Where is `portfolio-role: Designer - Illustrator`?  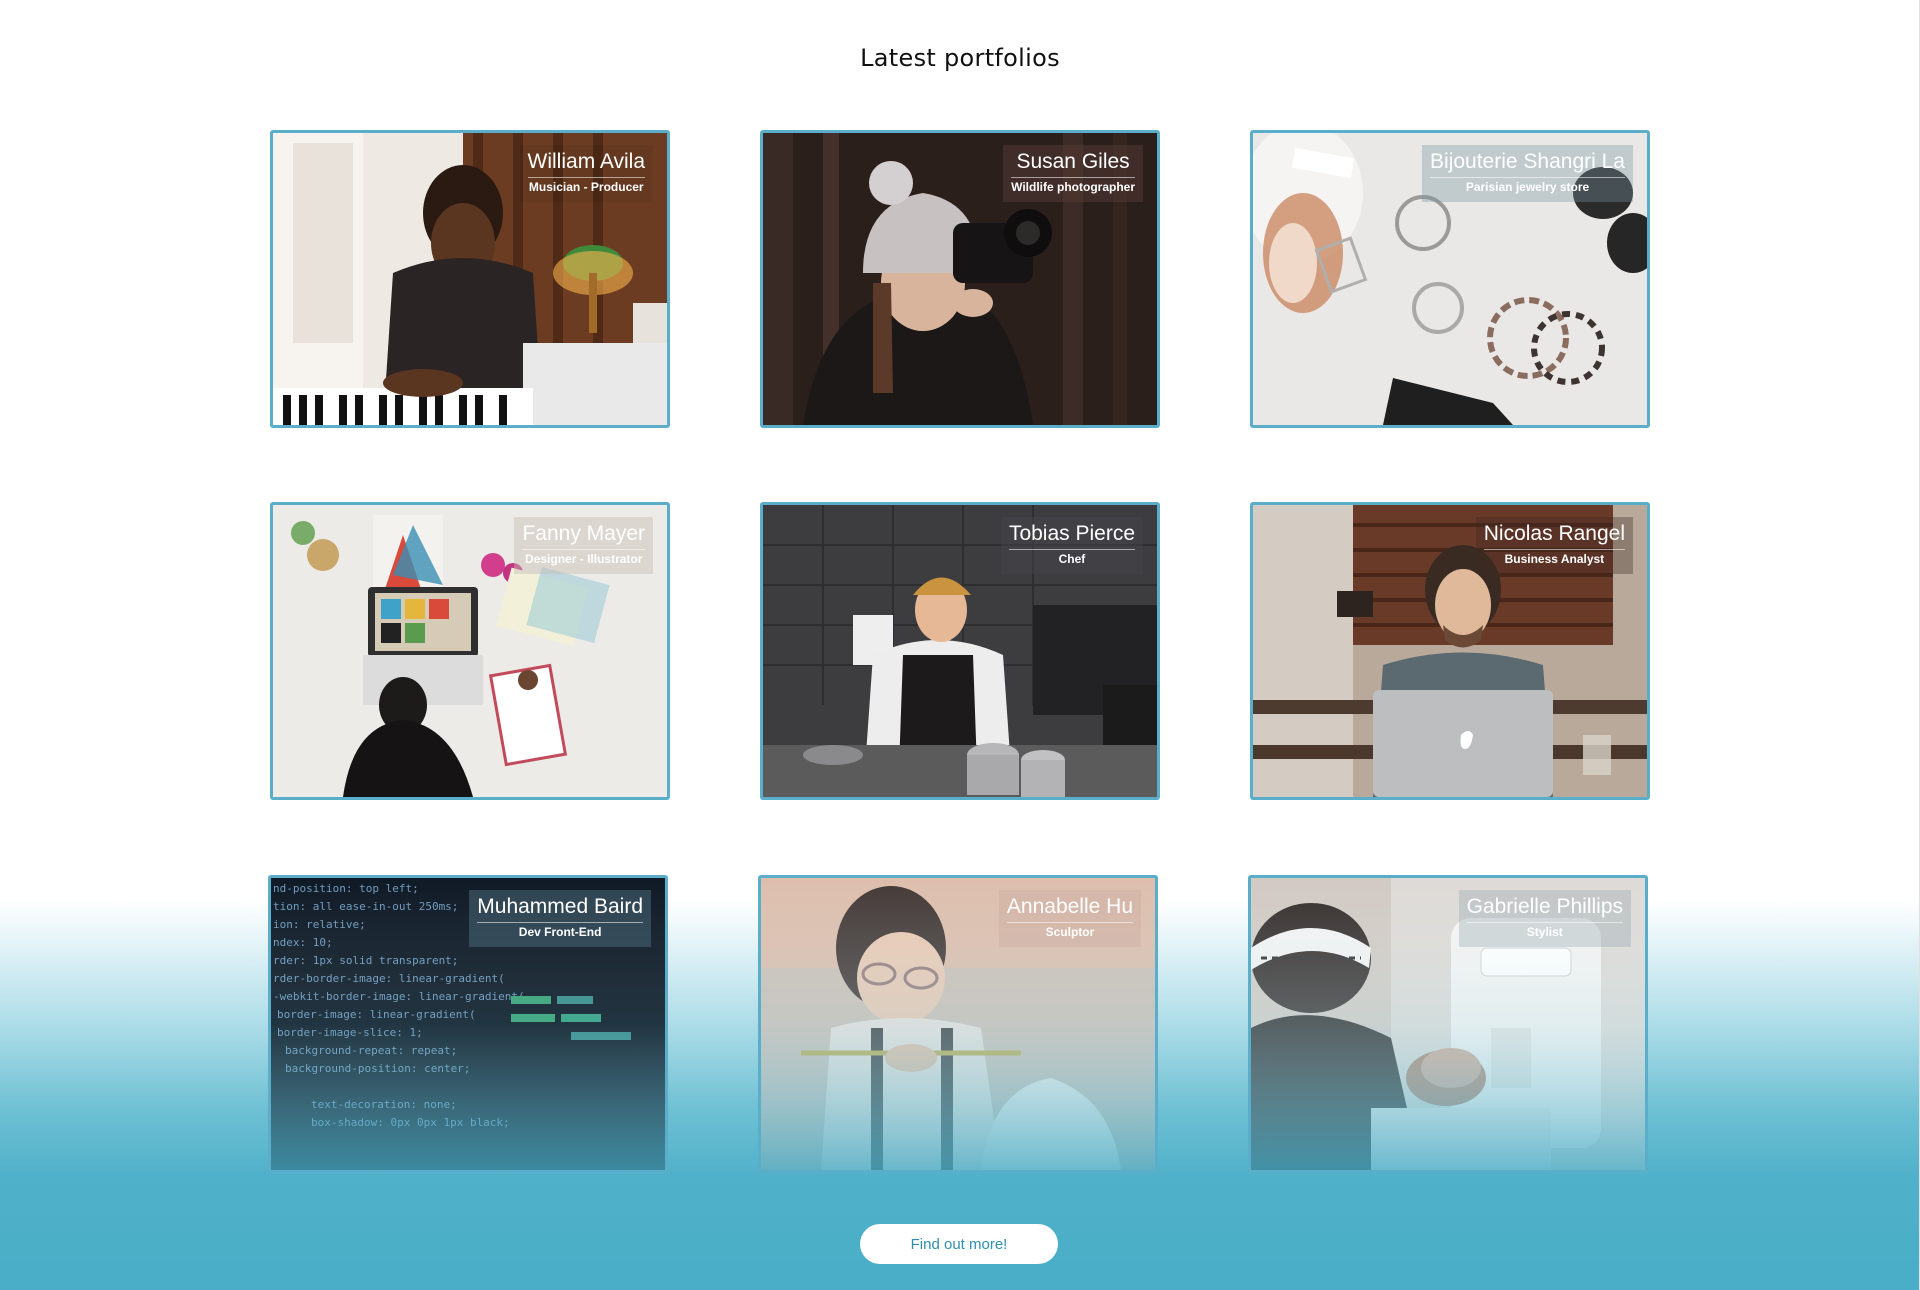
portfolio-role: Designer - Illustrator is located at coordinates (584, 559).